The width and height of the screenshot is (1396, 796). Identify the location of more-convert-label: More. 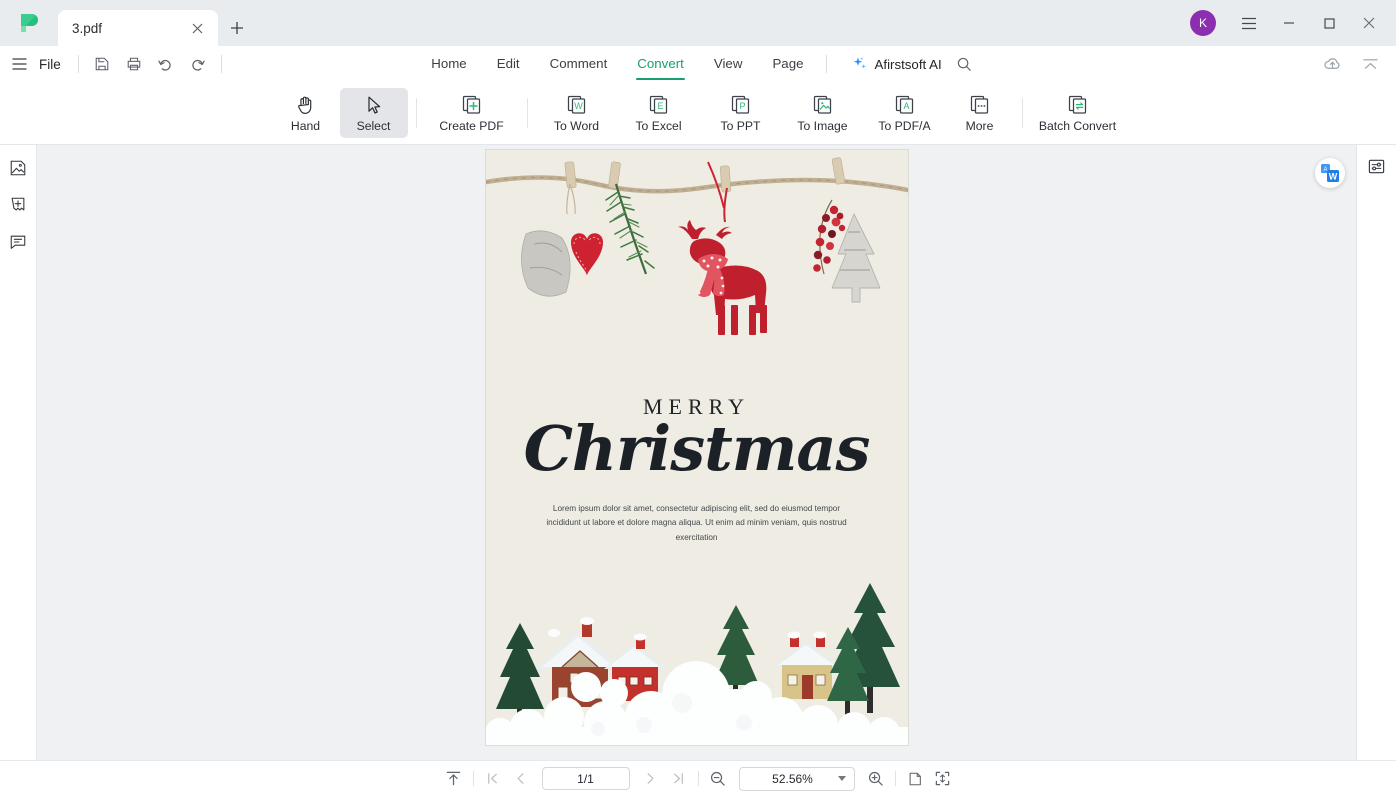
(979, 125).